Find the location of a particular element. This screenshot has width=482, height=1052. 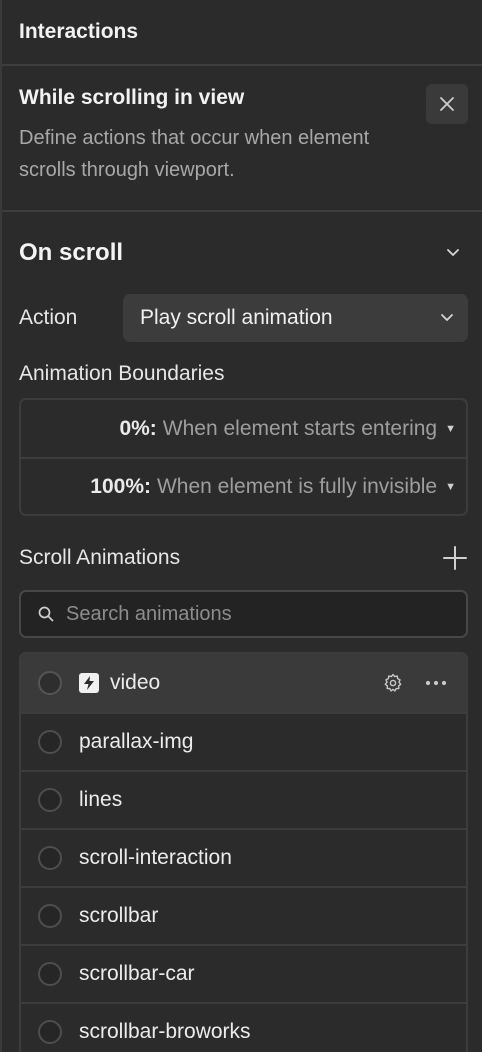

list-item-label: scrollbar-car is located at coordinates (137, 973).